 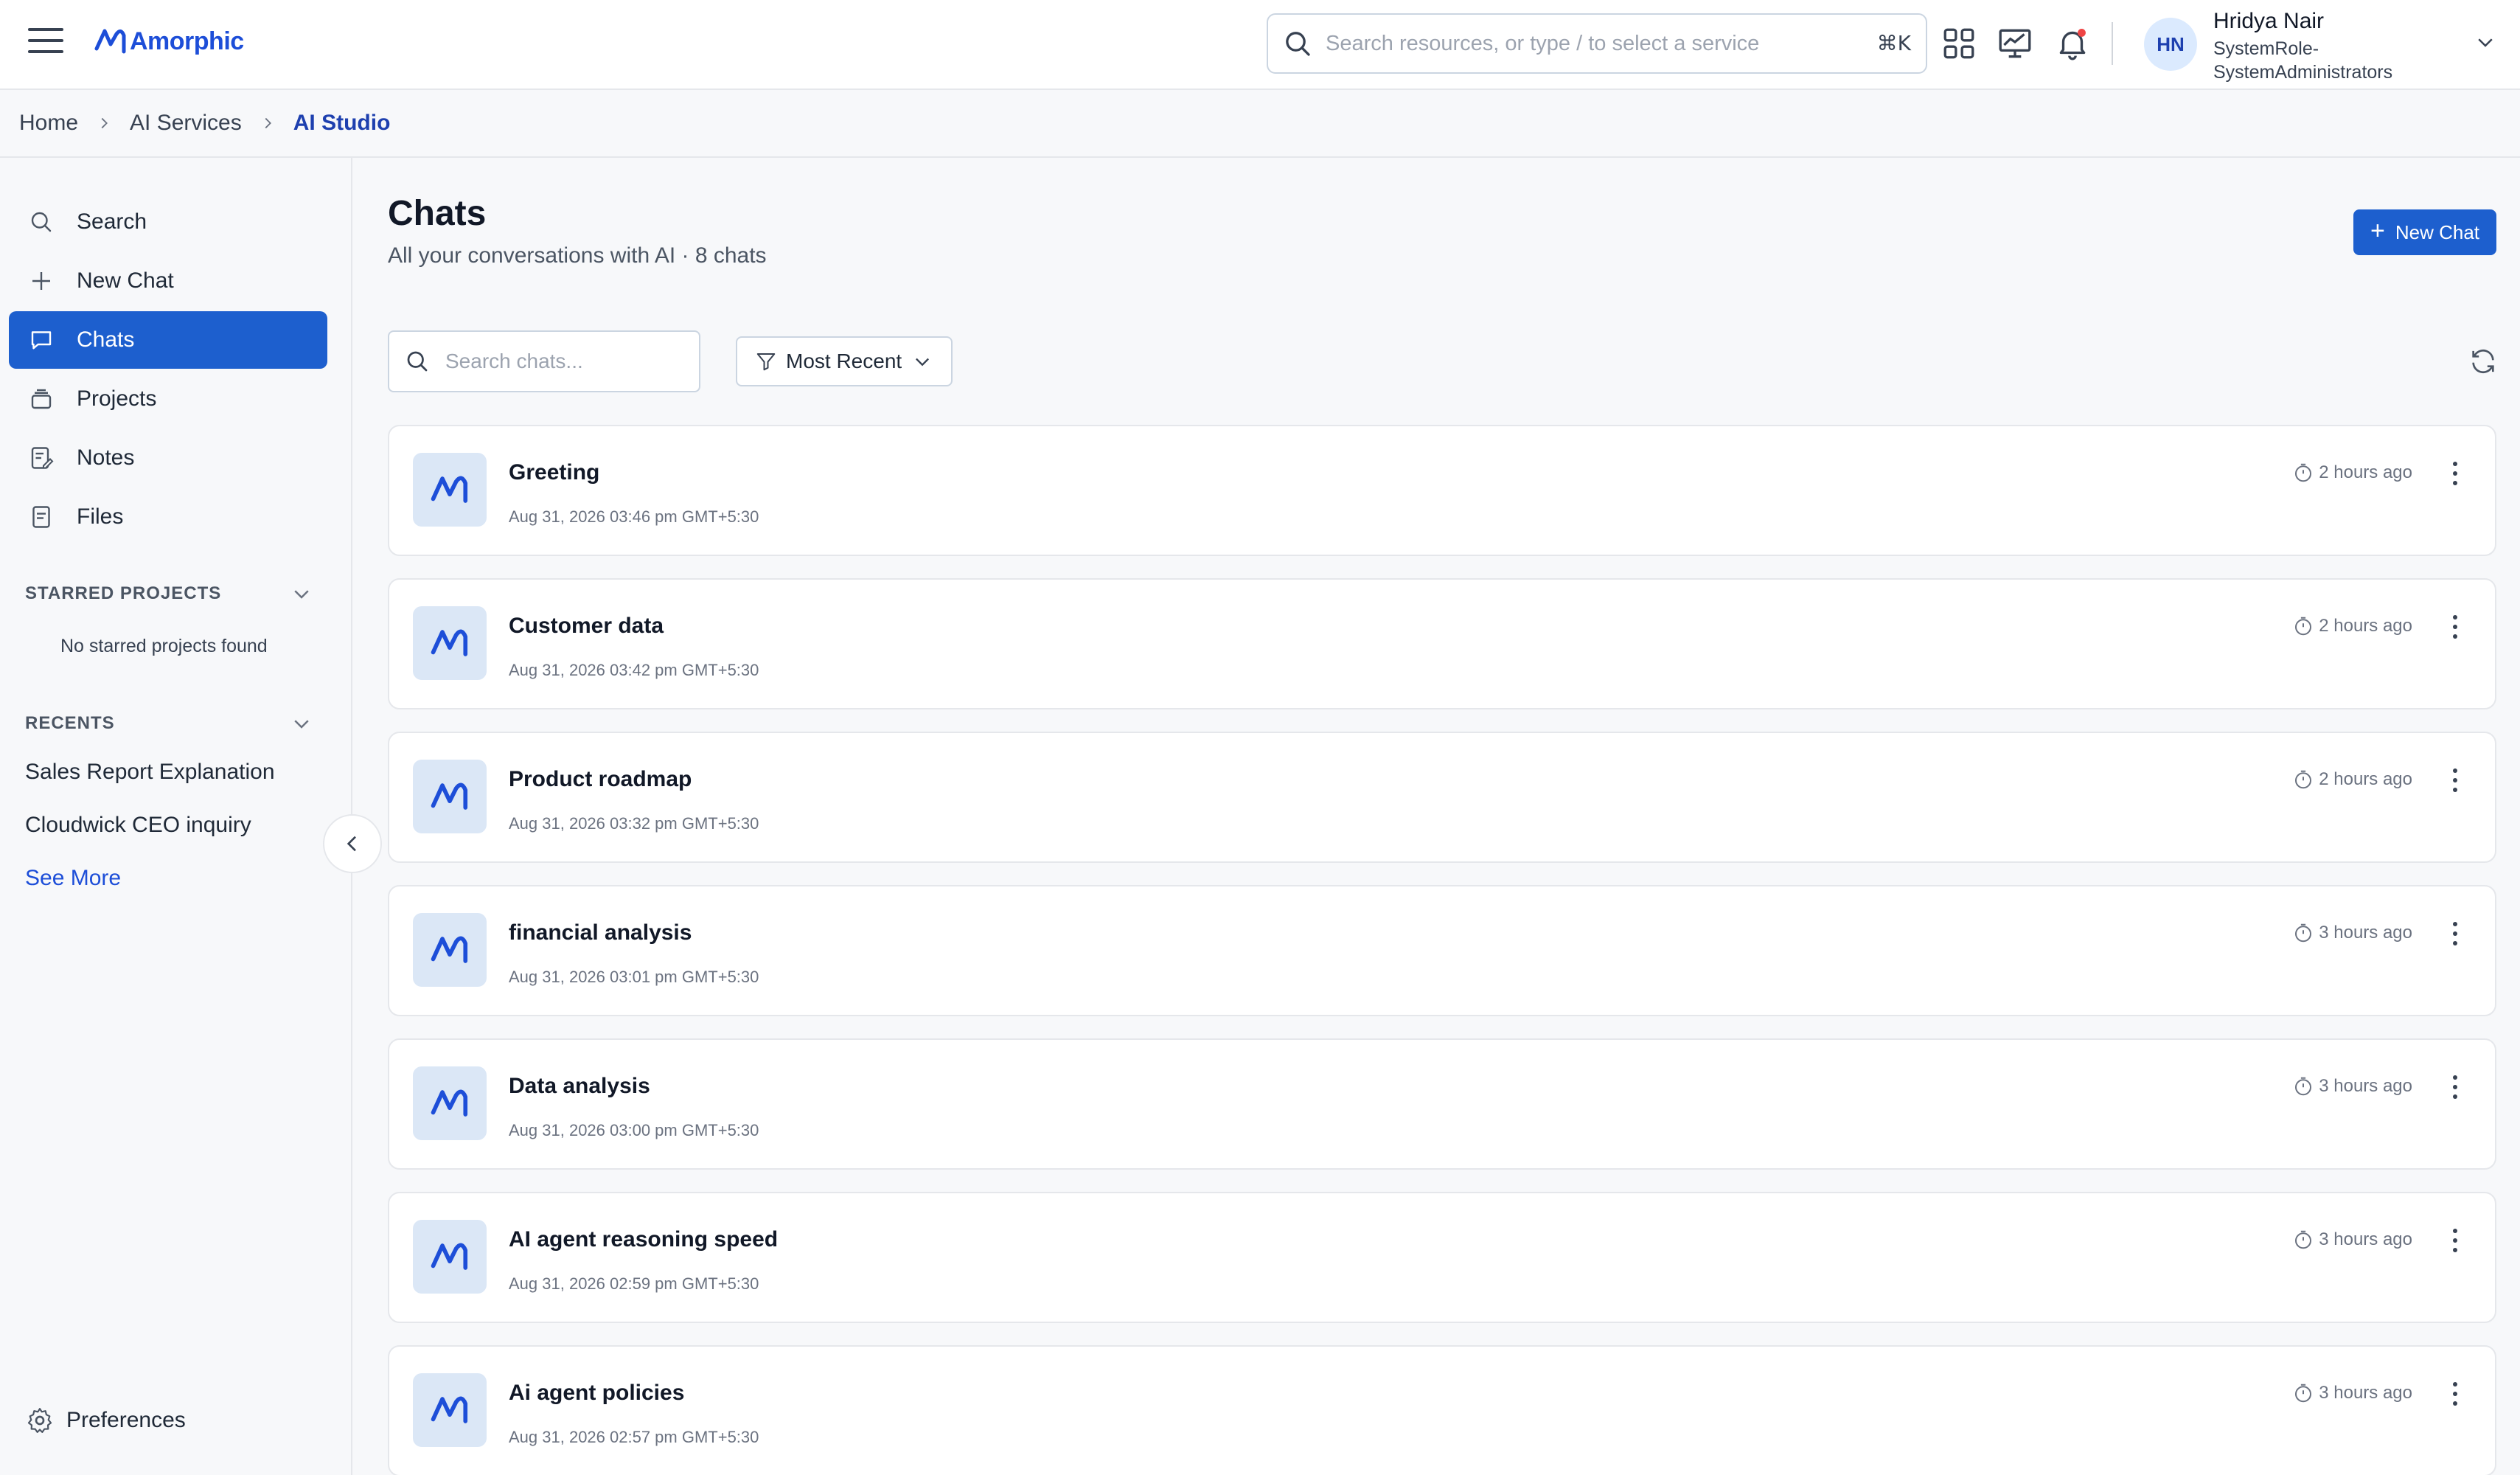 What do you see at coordinates (101, 516) in the screenshot?
I see `sidebar-item-label: Files` at bounding box center [101, 516].